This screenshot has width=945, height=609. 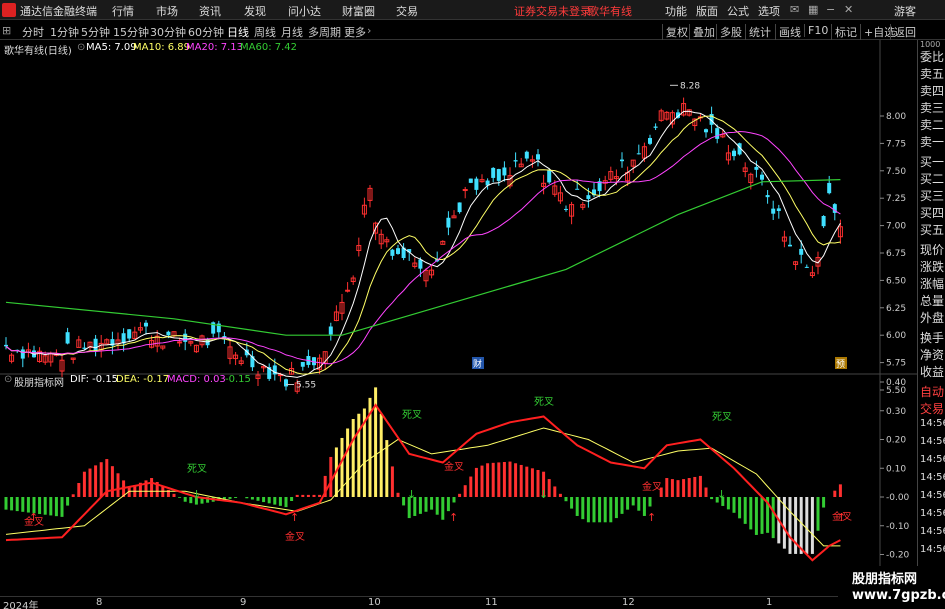 I want to click on menu-item-ask: 问小达, so click(x=304, y=11).